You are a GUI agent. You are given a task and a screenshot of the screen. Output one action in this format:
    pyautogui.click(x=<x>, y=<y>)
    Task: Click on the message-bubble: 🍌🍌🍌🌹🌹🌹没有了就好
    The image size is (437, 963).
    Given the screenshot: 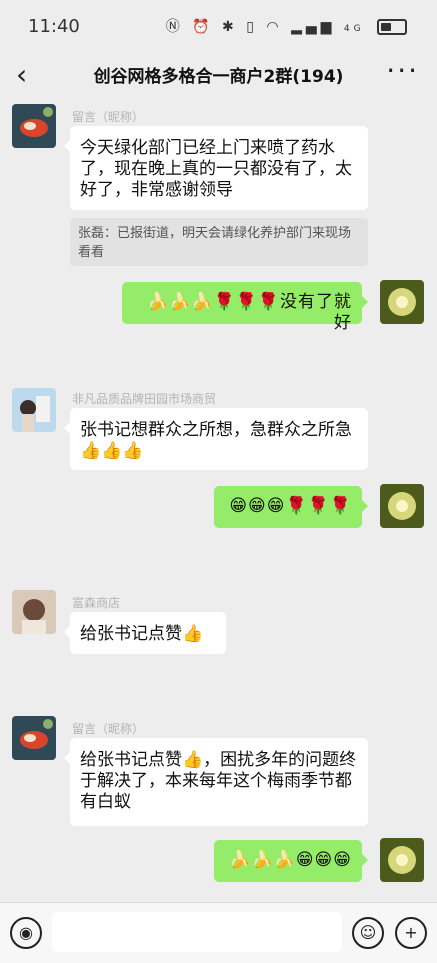 What is the action you would take?
    pyautogui.click(x=245, y=307)
    